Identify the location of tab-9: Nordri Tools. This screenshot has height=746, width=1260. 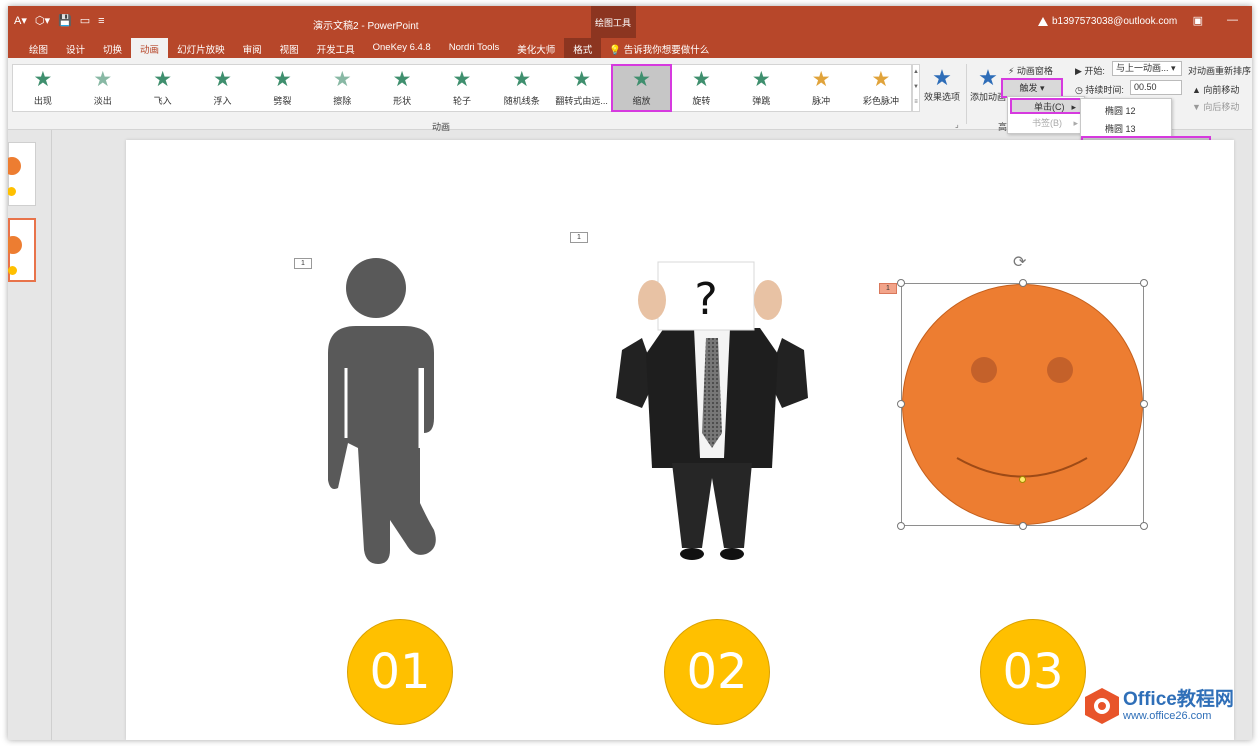
(474, 48).